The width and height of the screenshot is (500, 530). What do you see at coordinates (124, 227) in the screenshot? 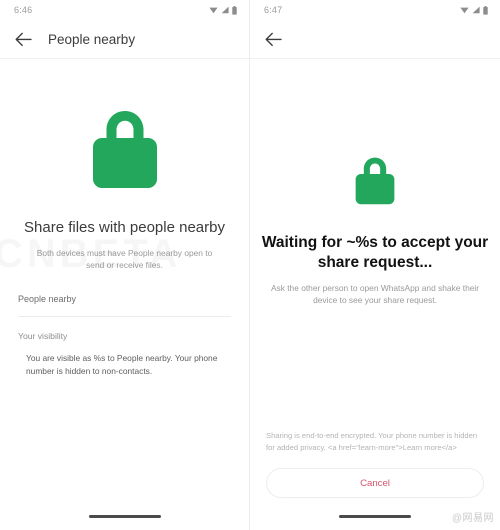
I see `headline: Share files with people nearby` at bounding box center [124, 227].